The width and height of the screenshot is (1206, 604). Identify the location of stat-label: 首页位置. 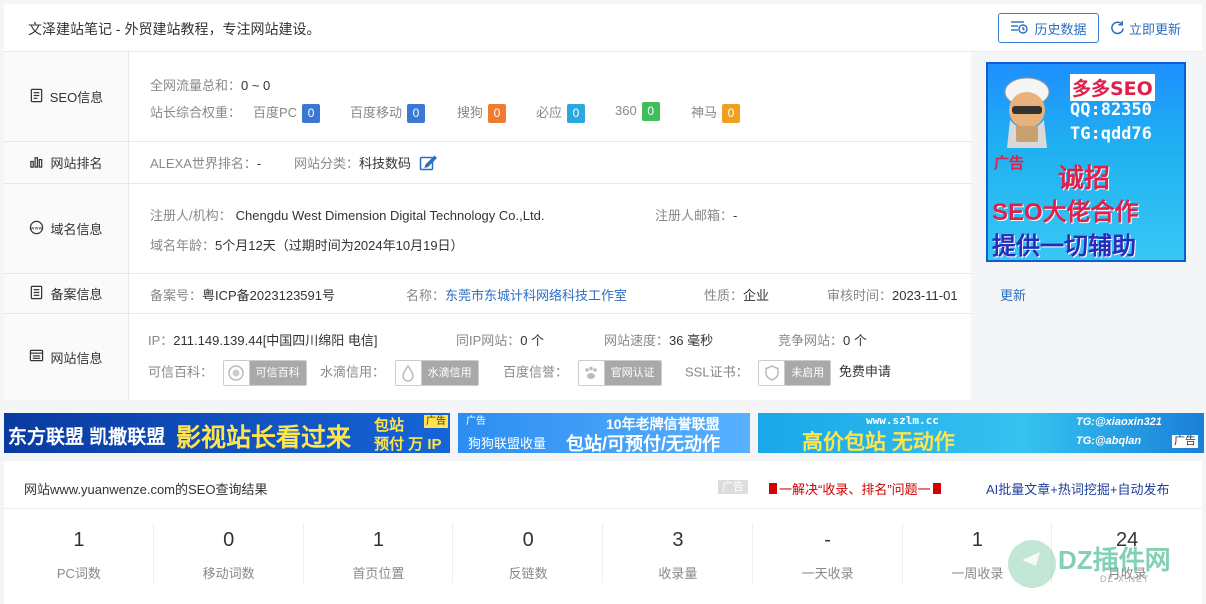
(378, 573).